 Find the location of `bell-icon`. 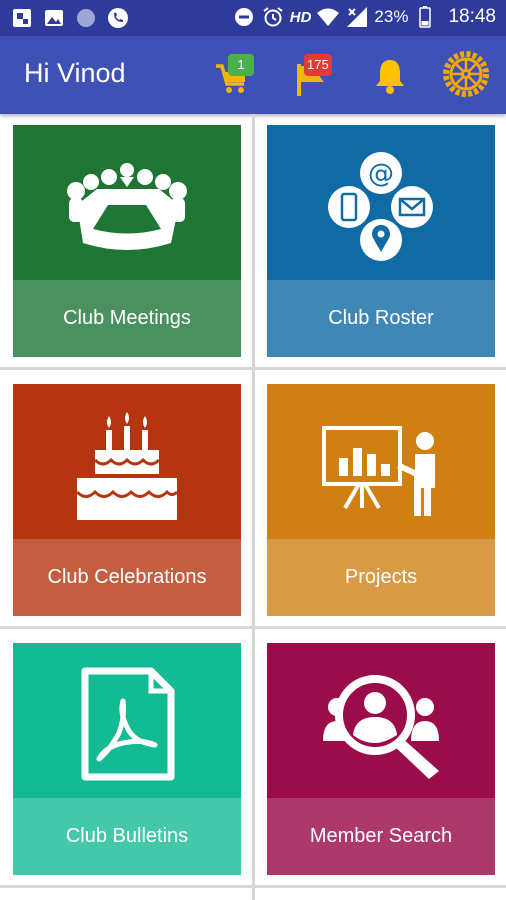

bell-icon is located at coordinates (390, 77).